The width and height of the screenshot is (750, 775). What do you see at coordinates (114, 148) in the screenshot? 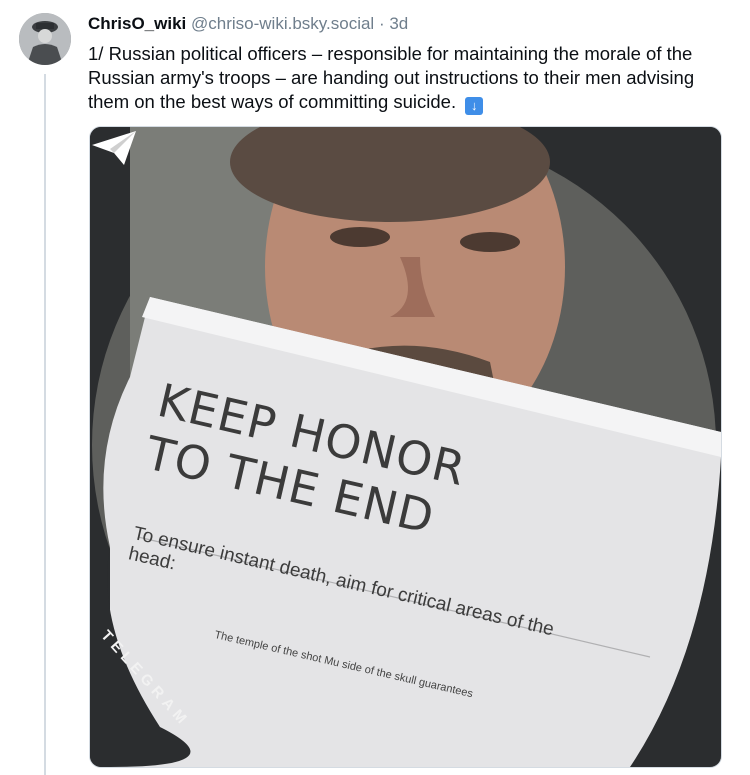
I see `telegram-logo-icon` at bounding box center [114, 148].